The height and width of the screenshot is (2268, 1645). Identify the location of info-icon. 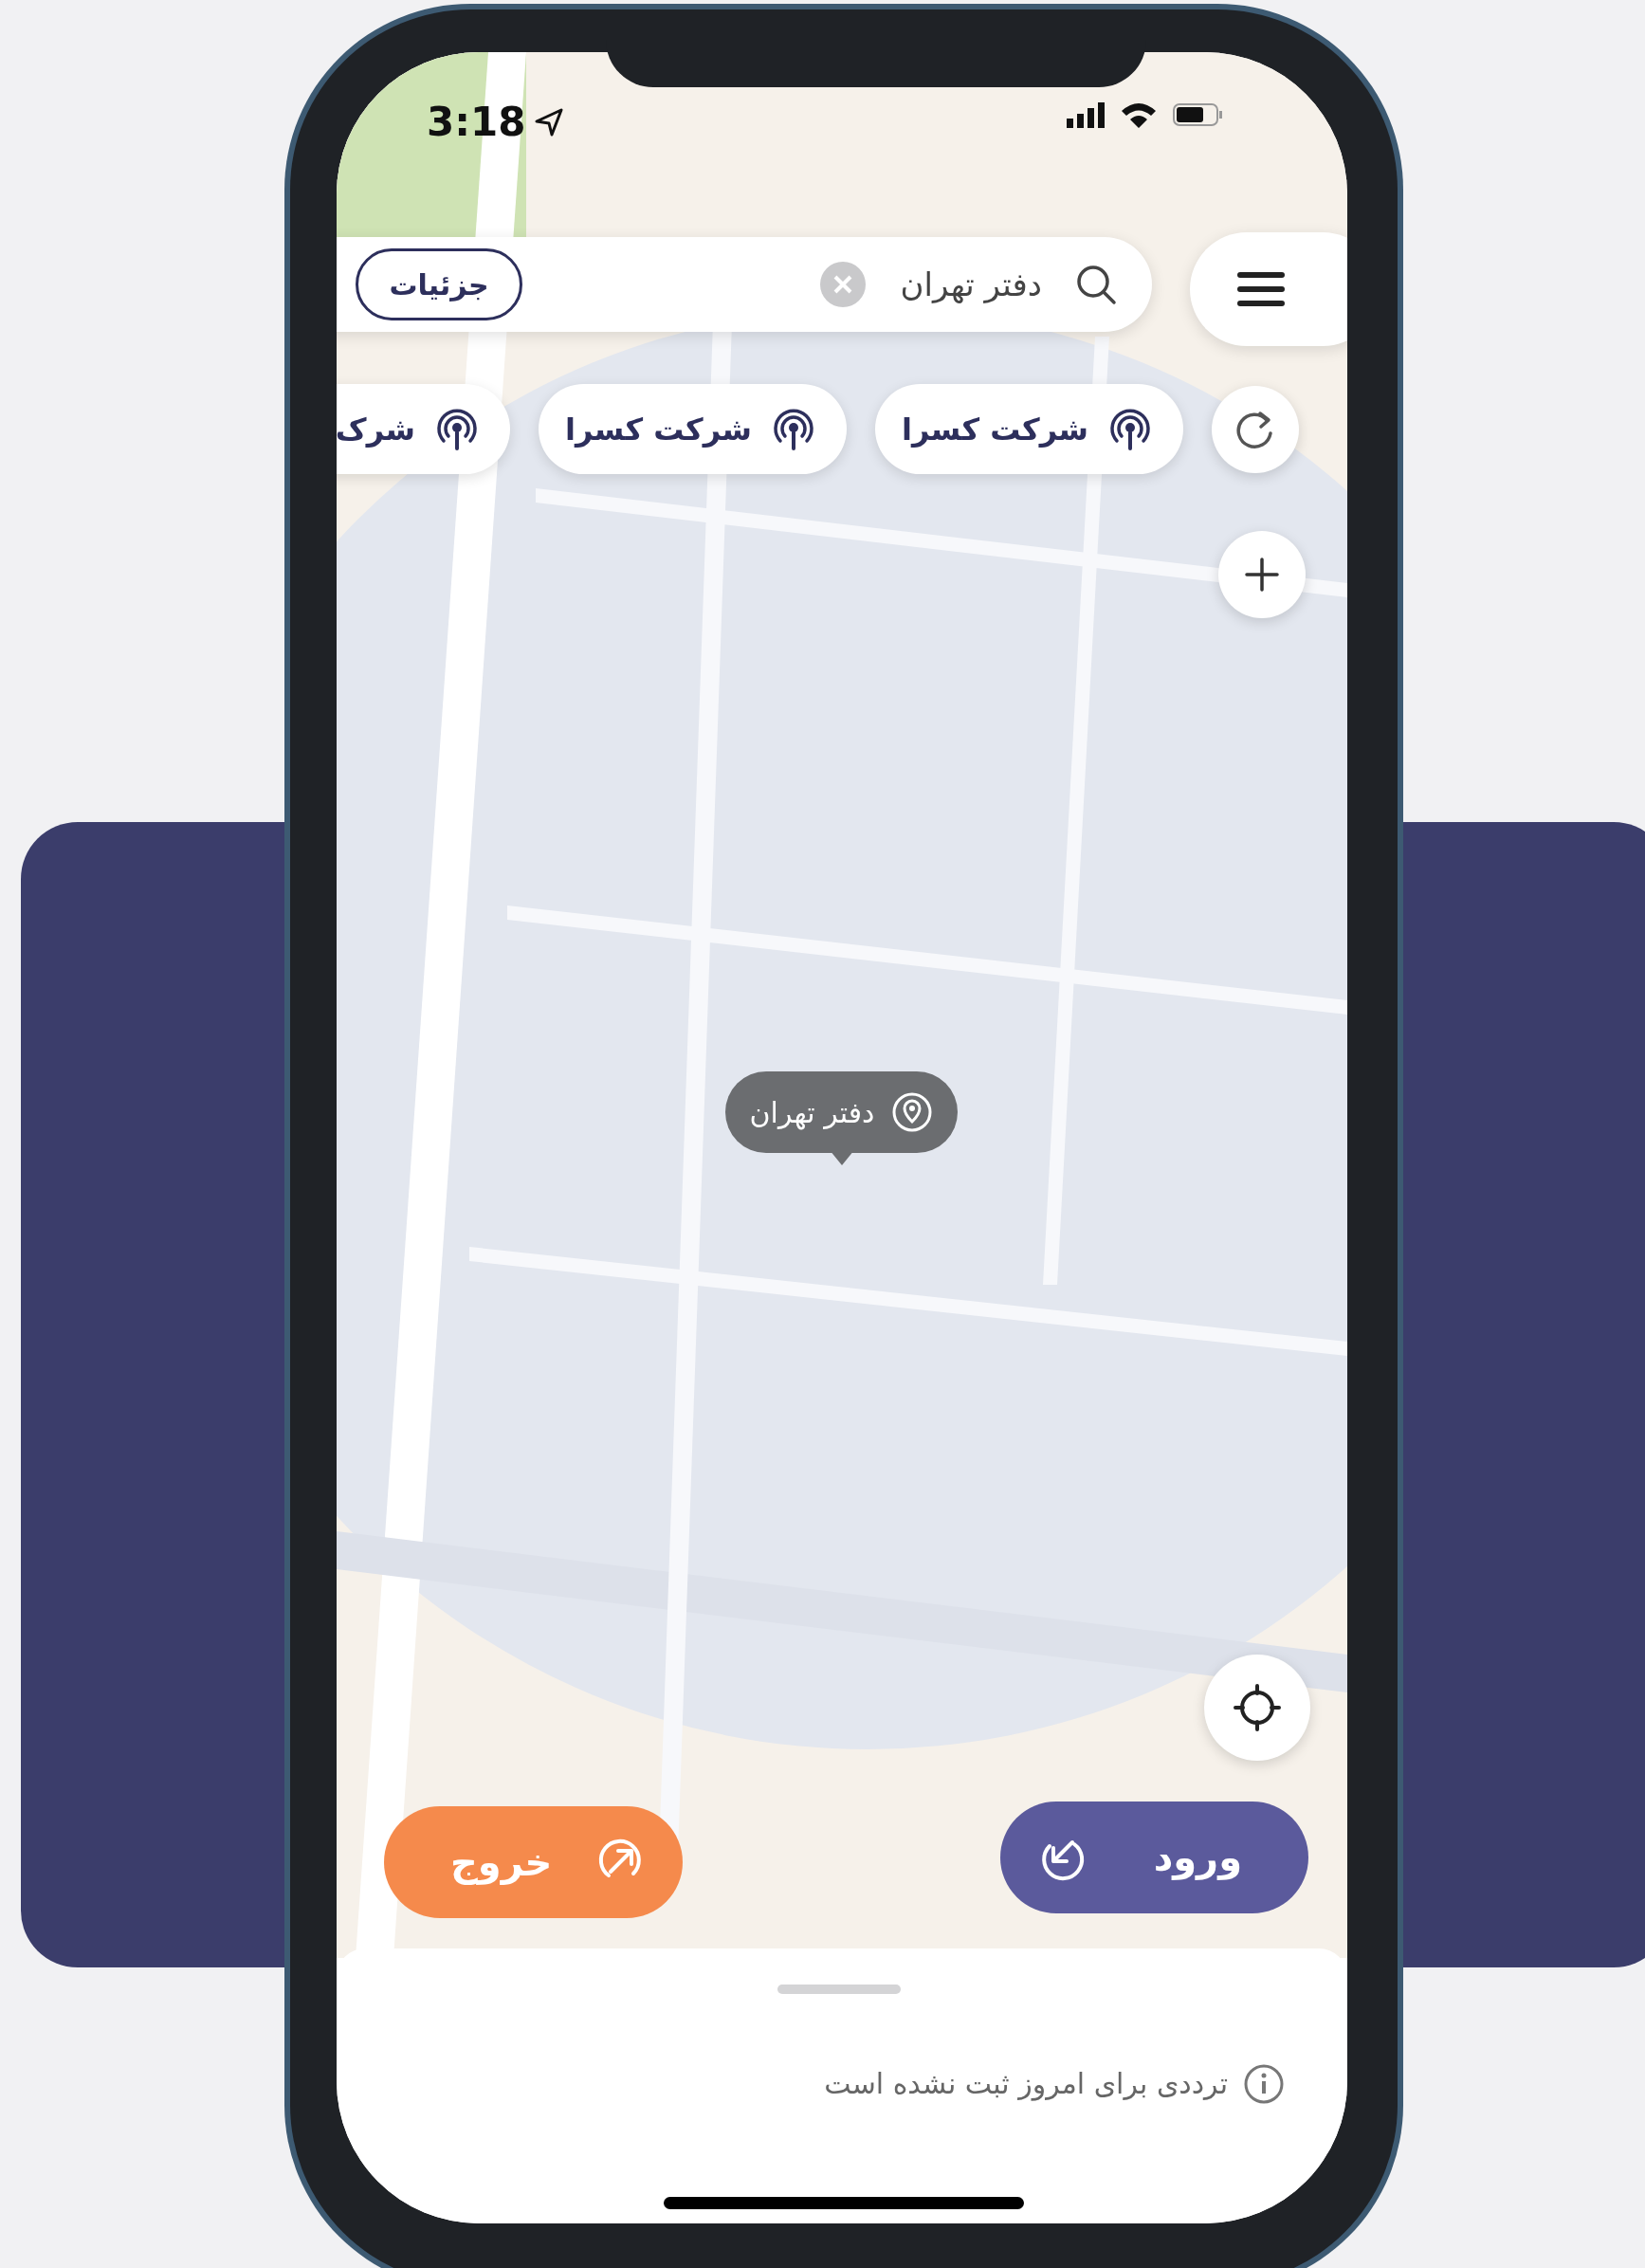
(1264, 2083).